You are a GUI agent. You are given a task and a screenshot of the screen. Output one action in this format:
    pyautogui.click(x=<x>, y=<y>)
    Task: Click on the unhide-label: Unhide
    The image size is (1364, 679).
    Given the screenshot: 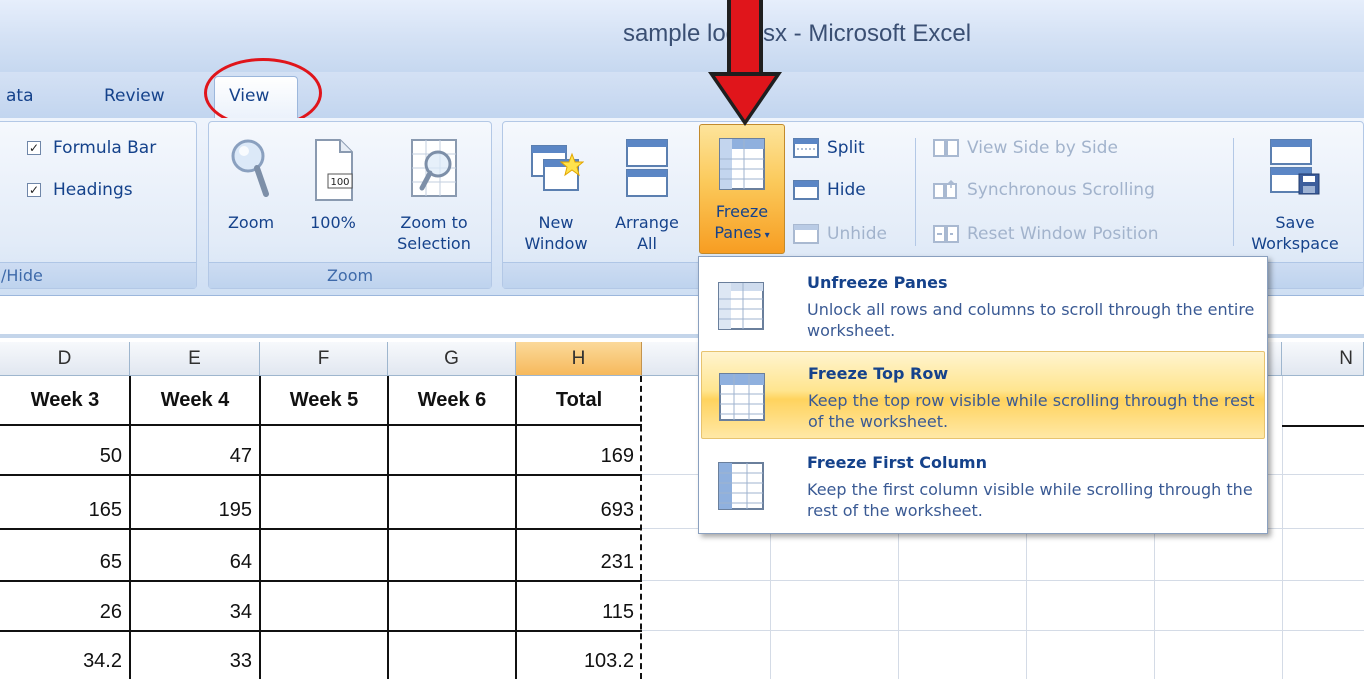 What is the action you would take?
    pyautogui.click(x=857, y=234)
    